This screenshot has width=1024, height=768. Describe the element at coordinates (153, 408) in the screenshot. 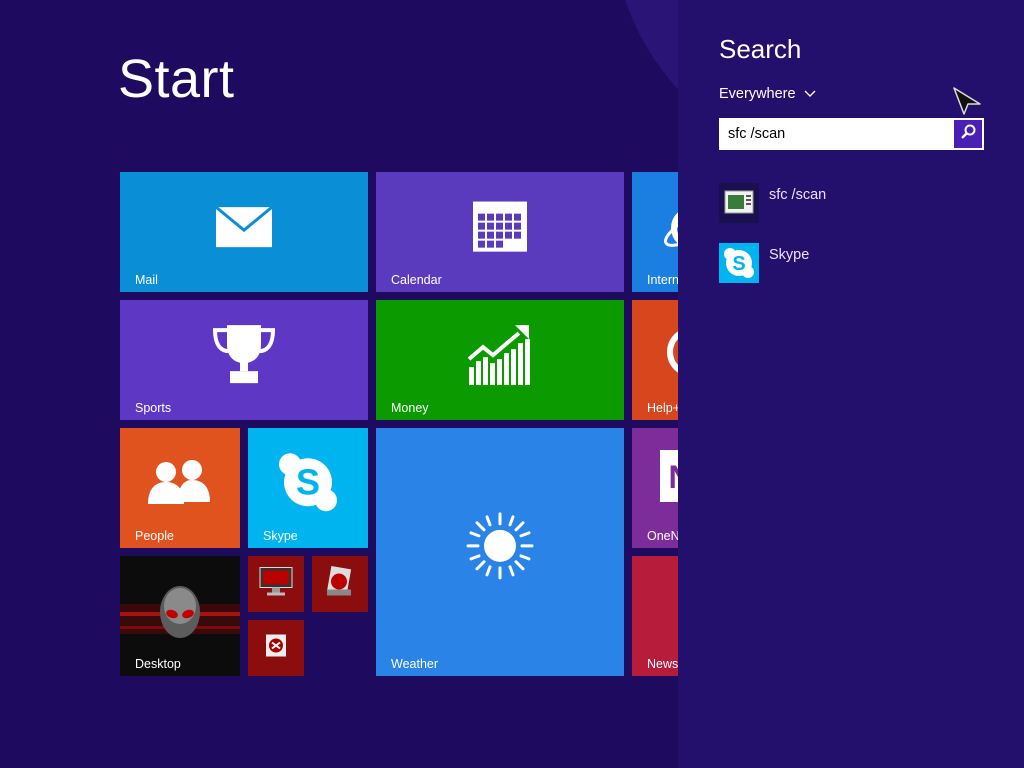

I see `sports-tile-label: Sports` at that location.